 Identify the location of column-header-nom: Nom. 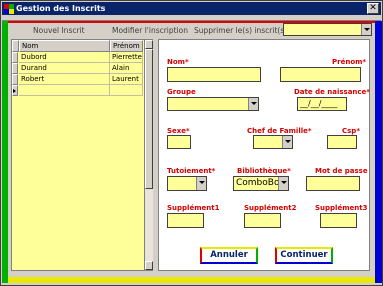
(64, 46).